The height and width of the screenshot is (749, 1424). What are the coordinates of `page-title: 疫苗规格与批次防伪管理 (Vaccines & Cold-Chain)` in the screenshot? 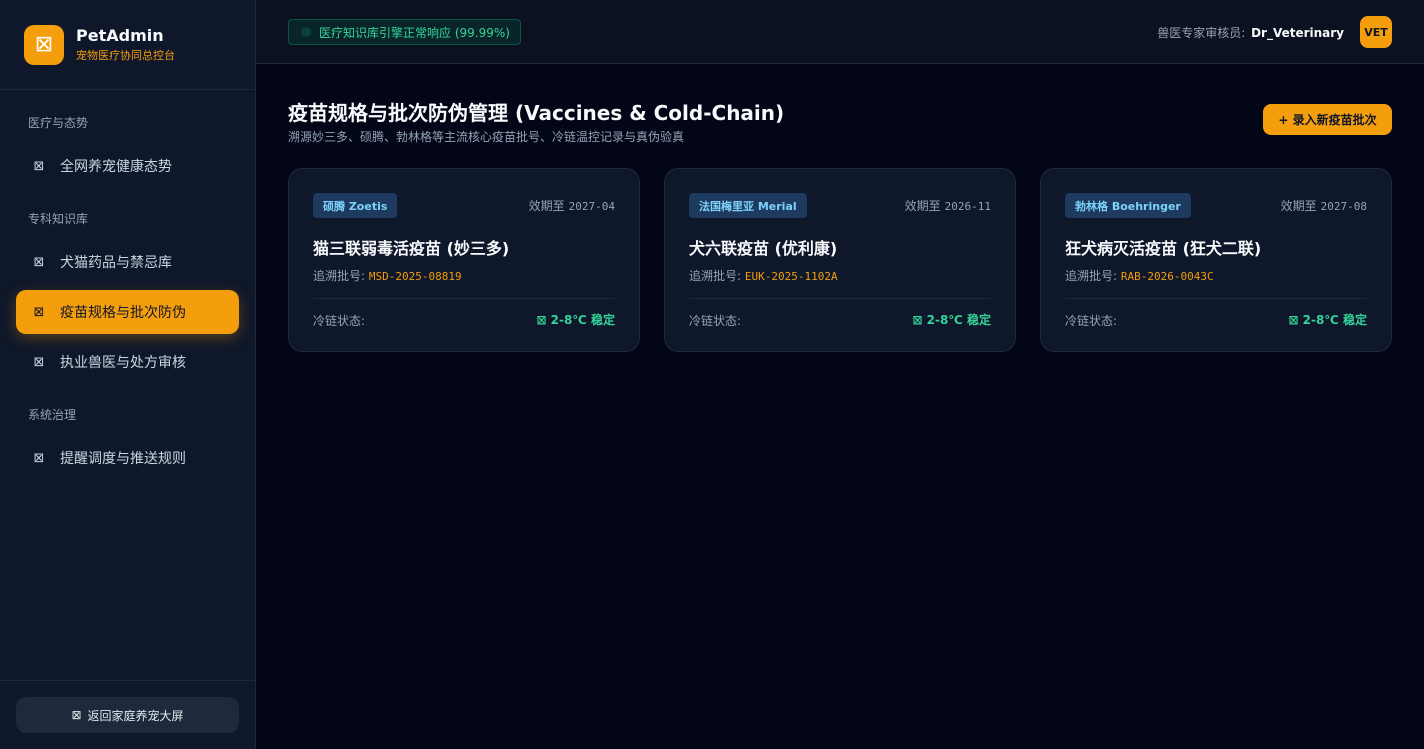 It's located at (536, 113).